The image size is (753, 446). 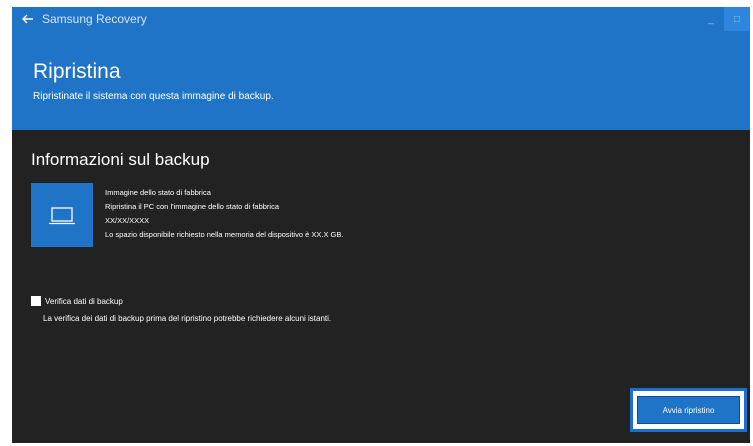 What do you see at coordinates (127, 220) in the screenshot?
I see `backup-date: XX/XX/XXXX` at bounding box center [127, 220].